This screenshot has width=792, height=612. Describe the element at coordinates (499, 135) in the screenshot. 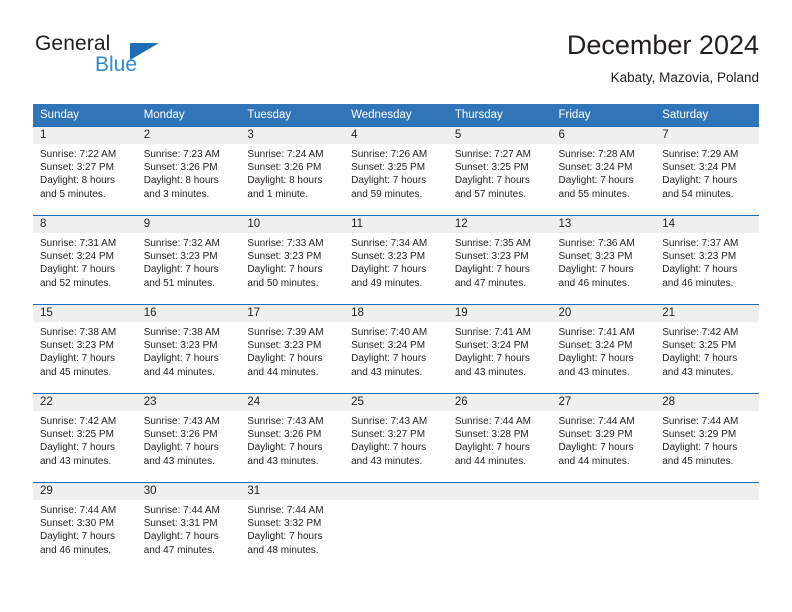

I see `day-number: 5` at that location.